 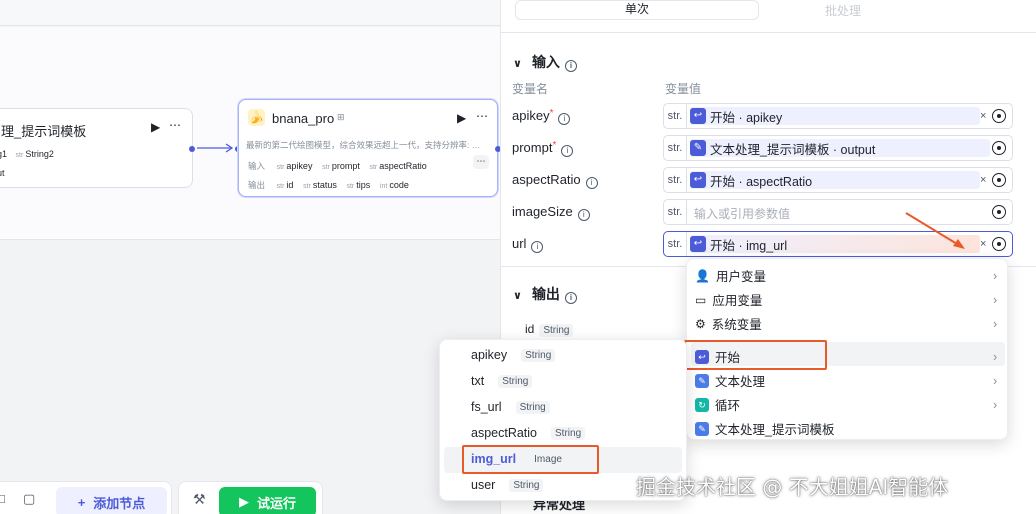 I want to click on menu-item-system-vars: ⚙ 系统变量 ›, so click(x=848, y=323).